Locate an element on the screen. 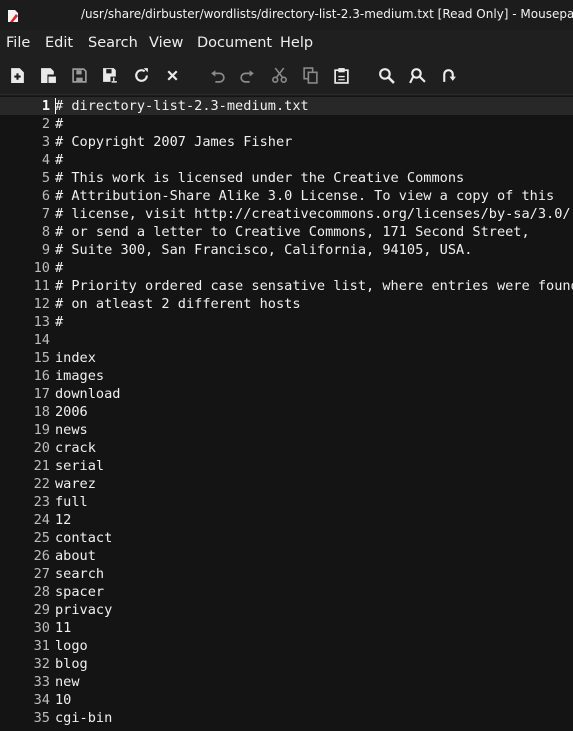 This screenshot has height=731, width=573. line-text: serial is located at coordinates (79, 466).